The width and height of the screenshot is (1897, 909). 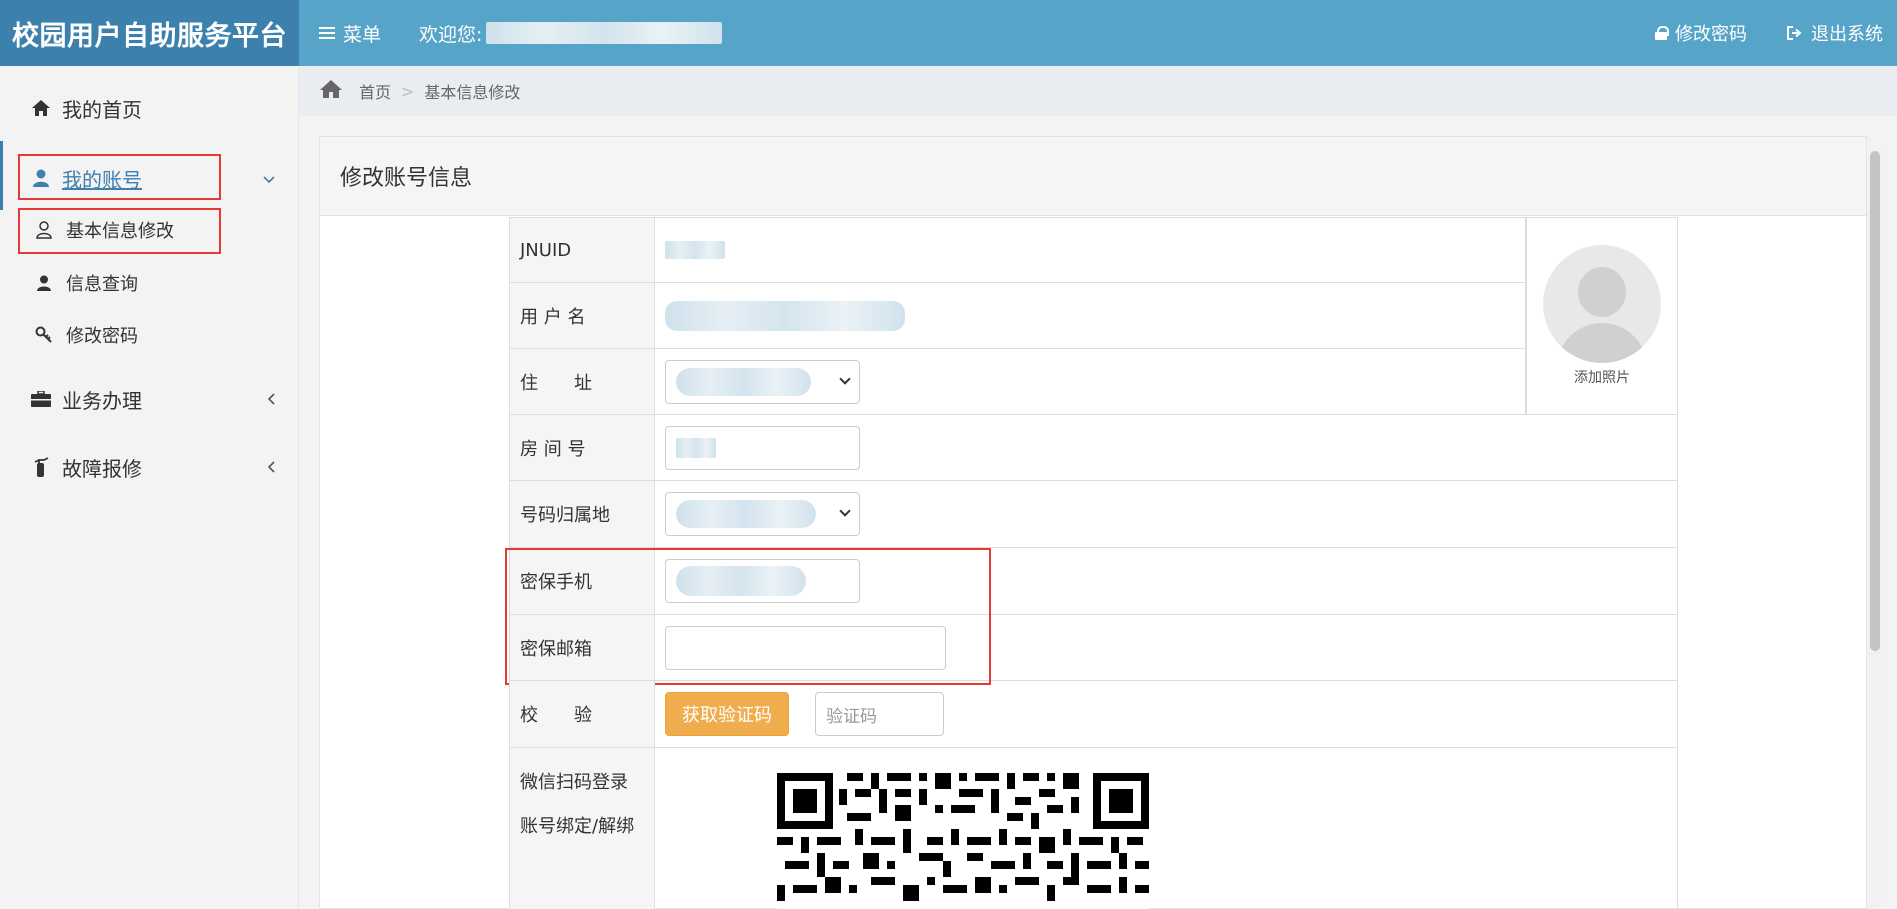 I want to click on wechat-label-line1: 微信扫码登录, so click(x=574, y=782).